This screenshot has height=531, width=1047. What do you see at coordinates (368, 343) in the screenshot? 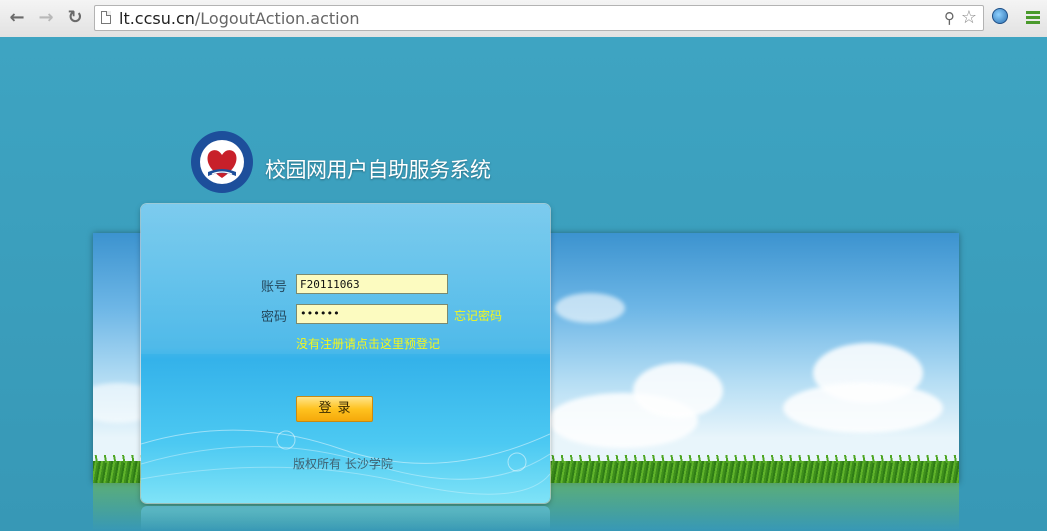
I see `register-link: 没有注册请点击这里预登记` at bounding box center [368, 343].